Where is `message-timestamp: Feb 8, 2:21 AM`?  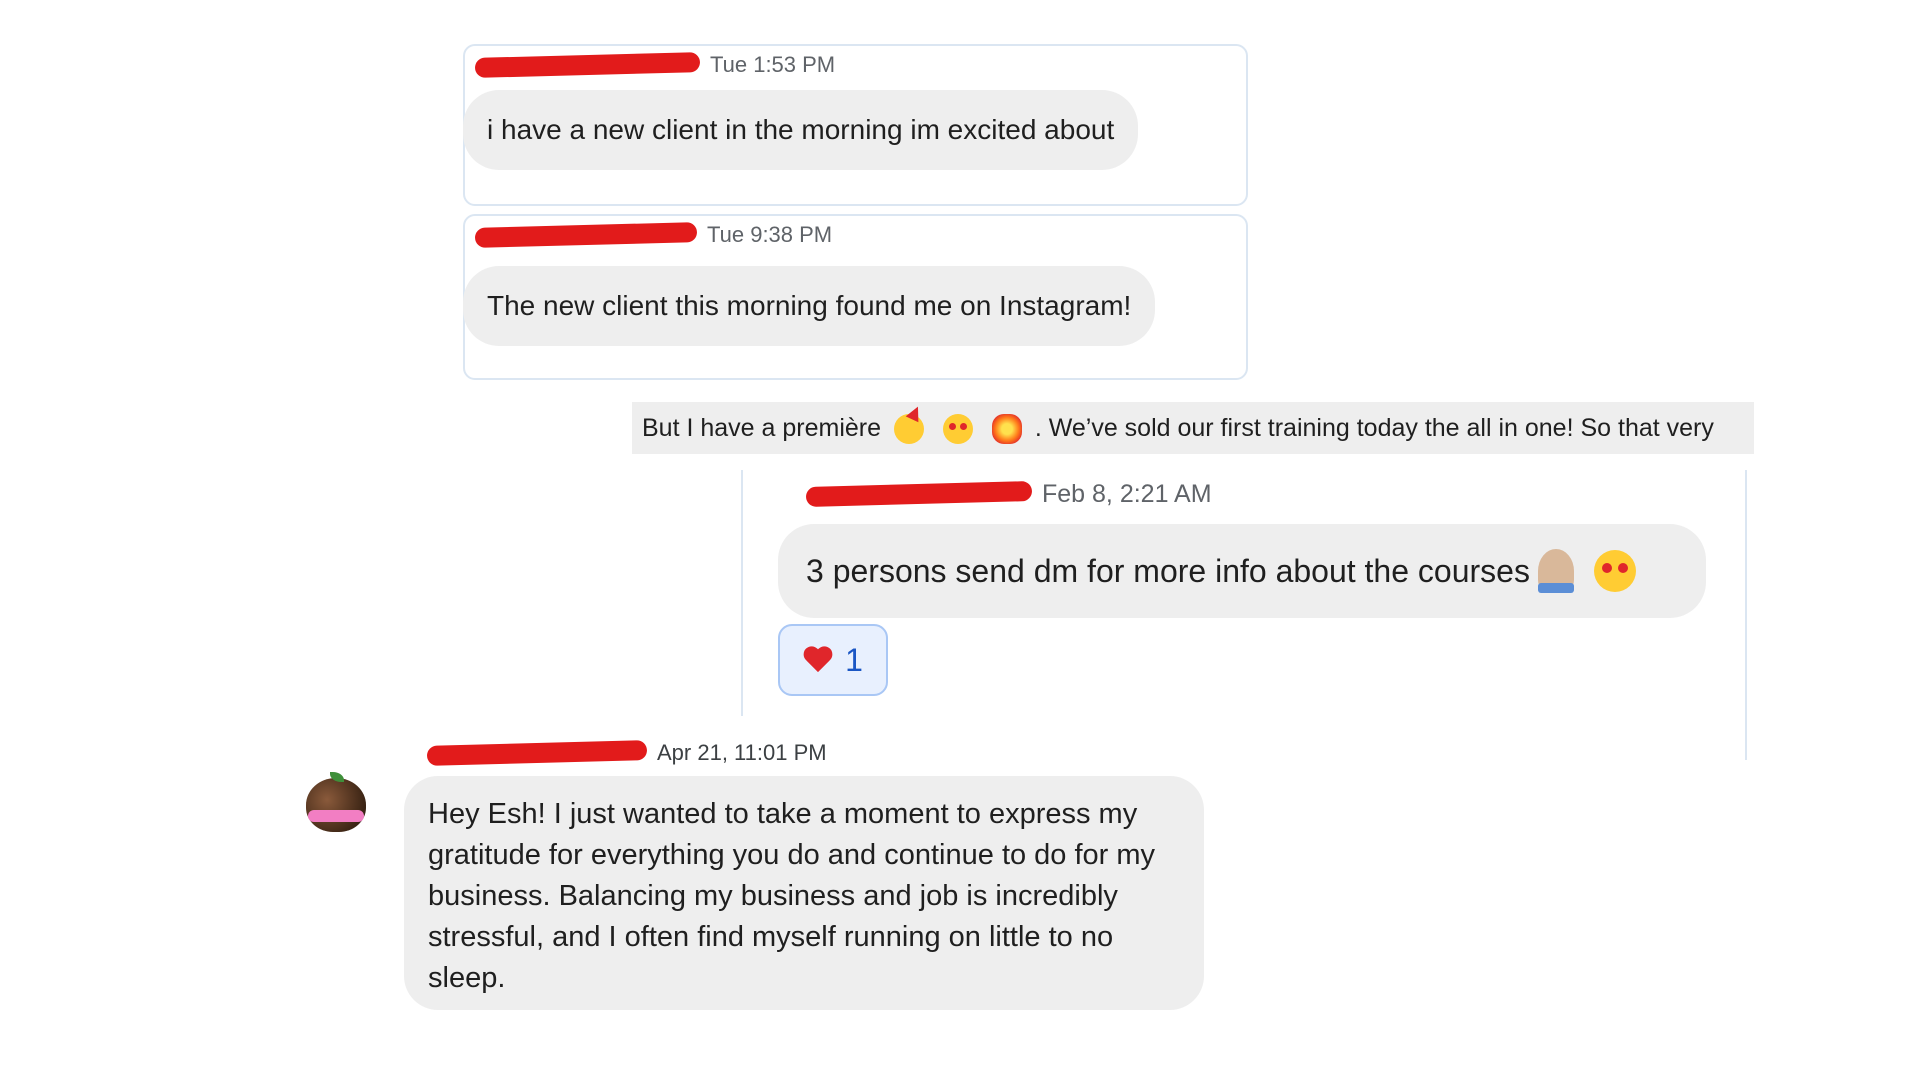
message-timestamp: Feb 8, 2:21 AM is located at coordinates (1127, 493).